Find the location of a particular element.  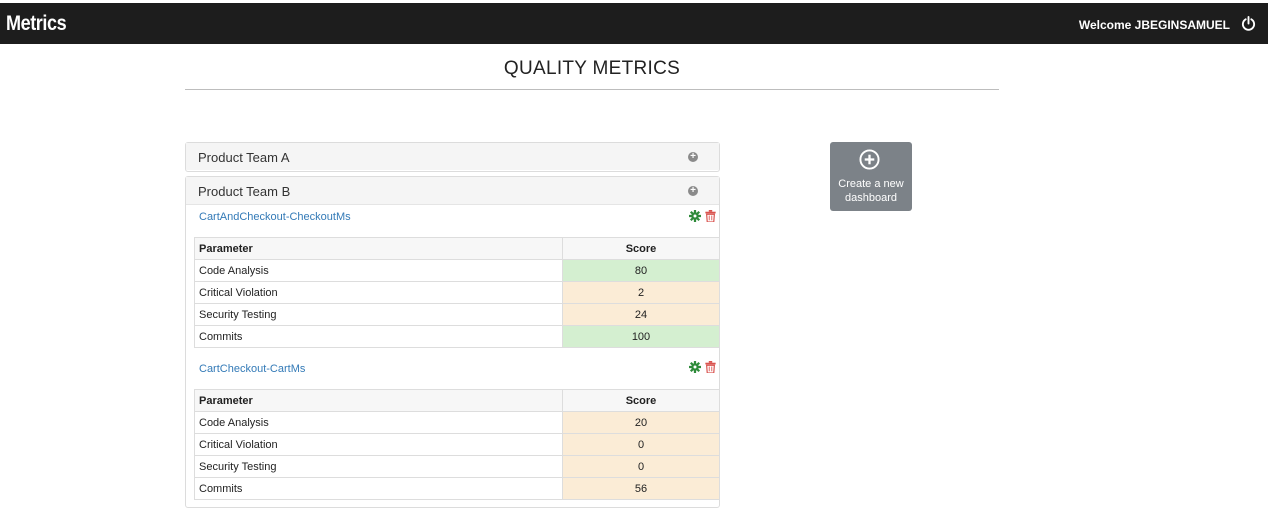

score-cell: 20 is located at coordinates (641, 422).